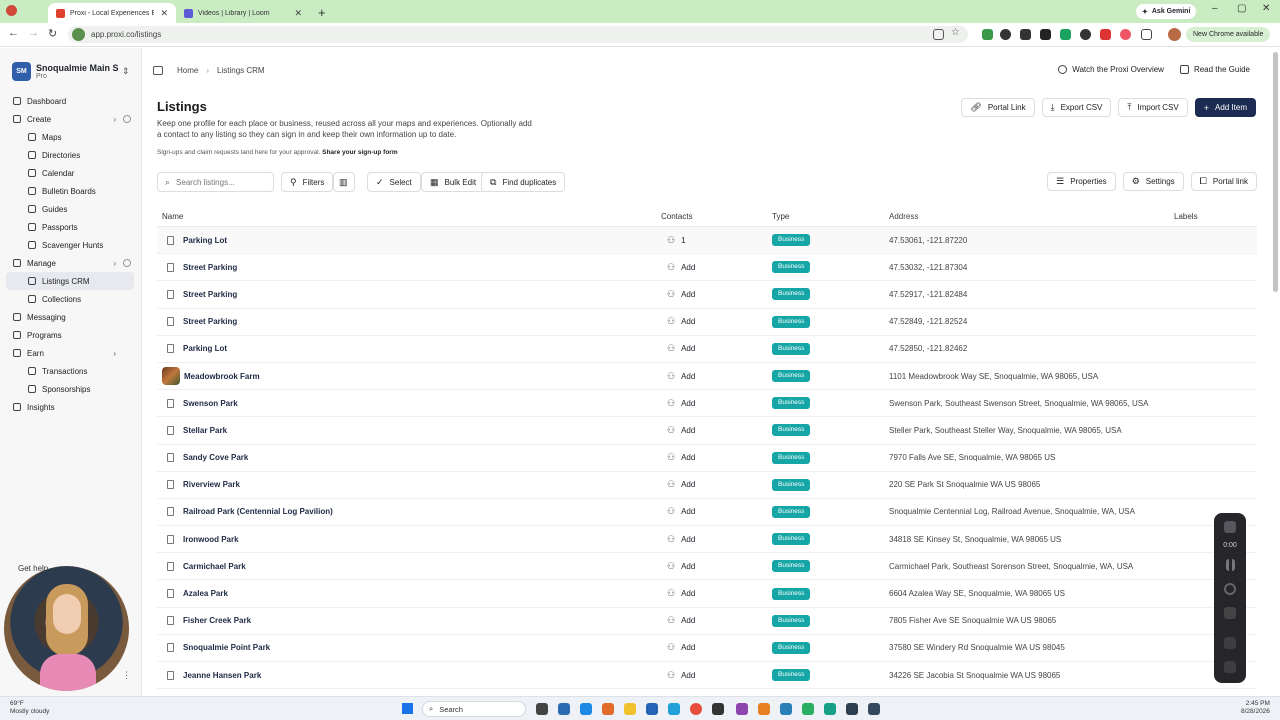 Image resolution: width=1280 pixels, height=720 pixels. I want to click on column-labels: Labels, so click(1215, 216).